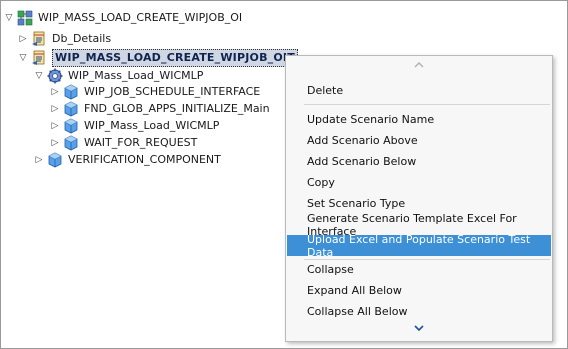  What do you see at coordinates (419, 119) in the screenshot?
I see `menu-item-update-scenario-name: Update Scenario Name` at bounding box center [419, 119].